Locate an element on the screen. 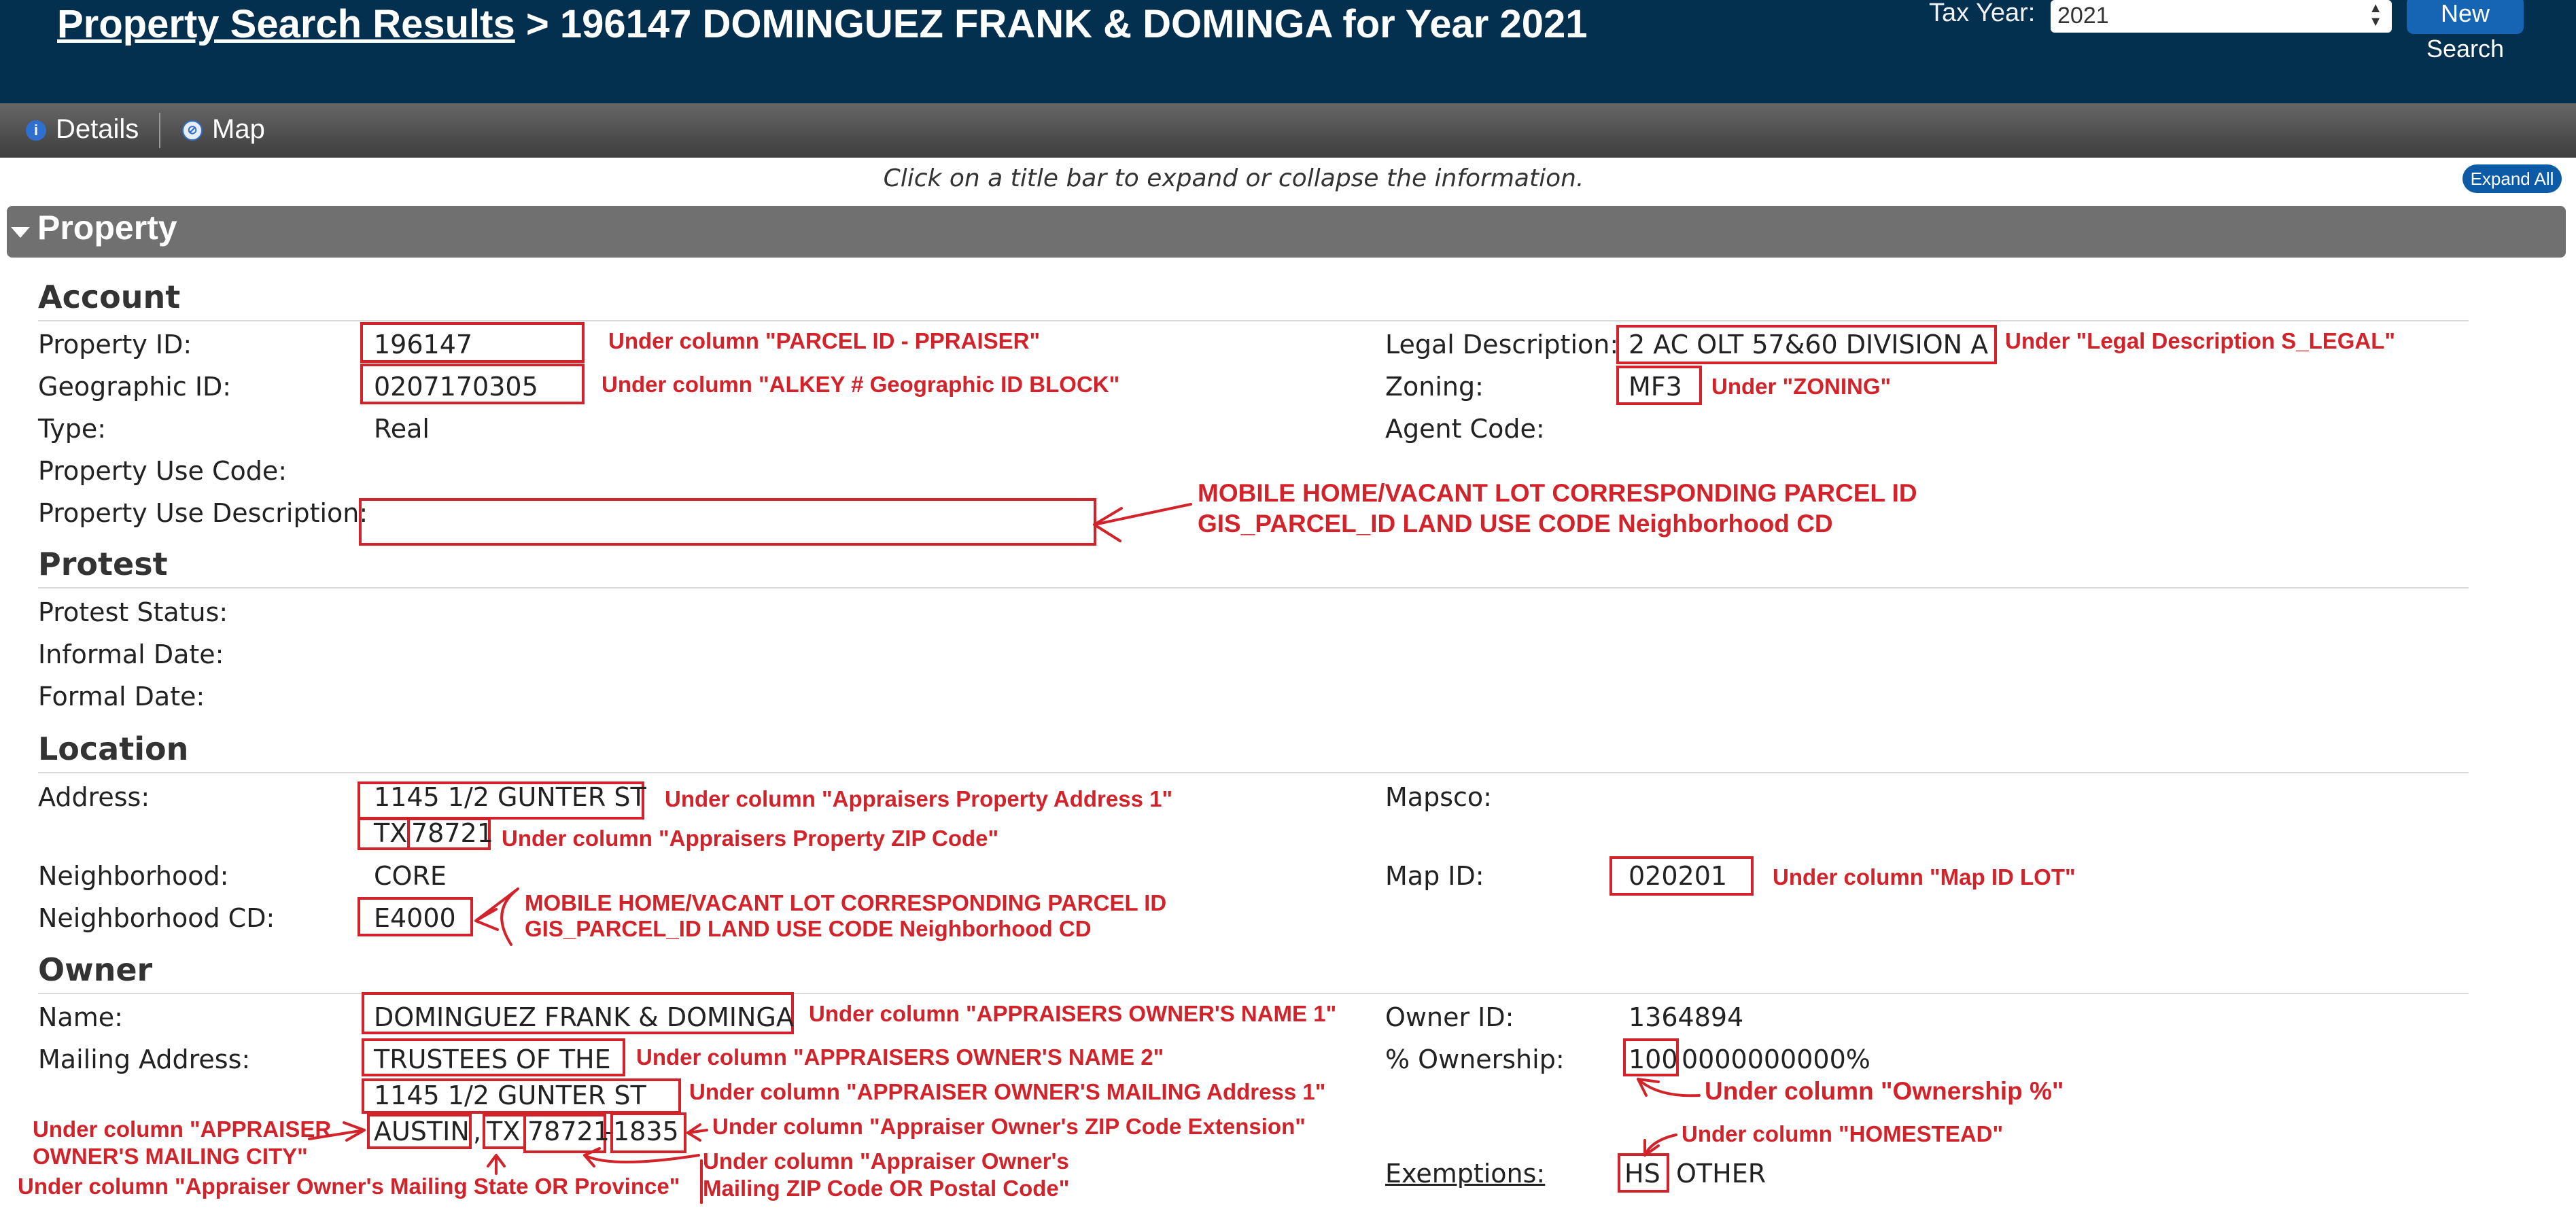 The image size is (2576, 1213). arrow-mail-zip is located at coordinates (641, 1157).